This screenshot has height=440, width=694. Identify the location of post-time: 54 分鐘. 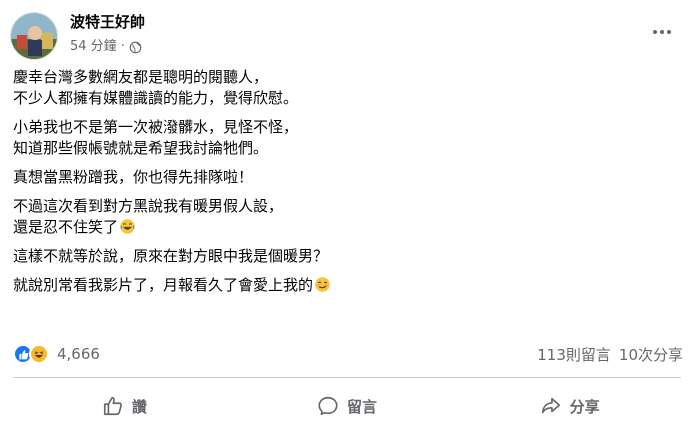
(93, 47).